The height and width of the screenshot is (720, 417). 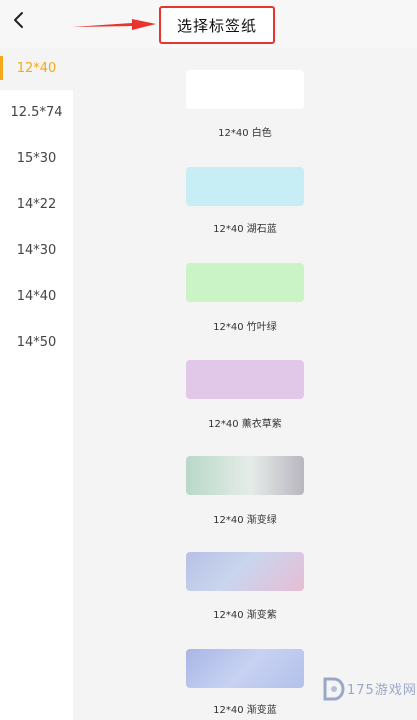 I want to click on title-highlight-box: 选择标签纸, so click(x=217, y=25).